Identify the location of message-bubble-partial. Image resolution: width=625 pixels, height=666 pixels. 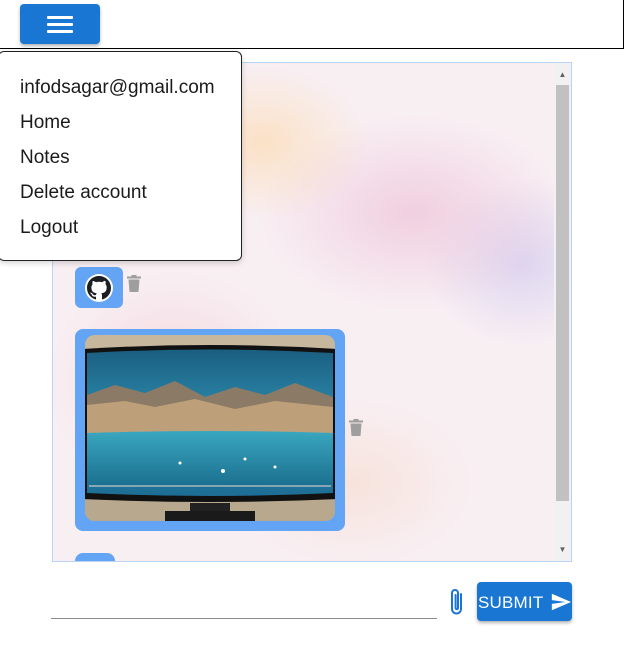
(95, 557).